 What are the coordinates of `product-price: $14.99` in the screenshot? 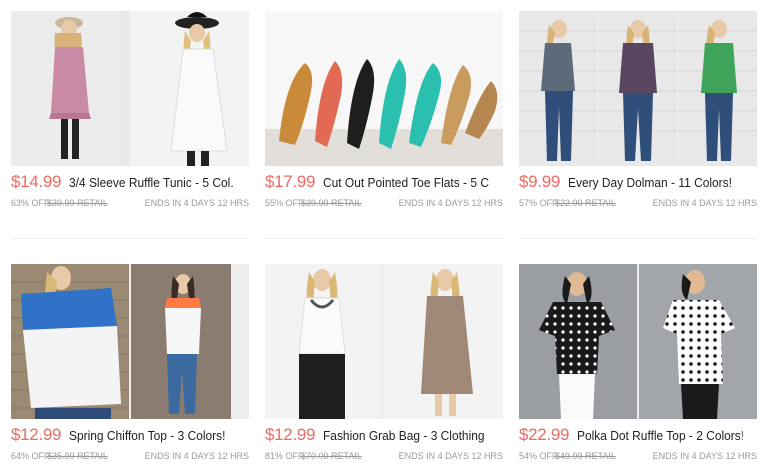 It's located at (36, 181).